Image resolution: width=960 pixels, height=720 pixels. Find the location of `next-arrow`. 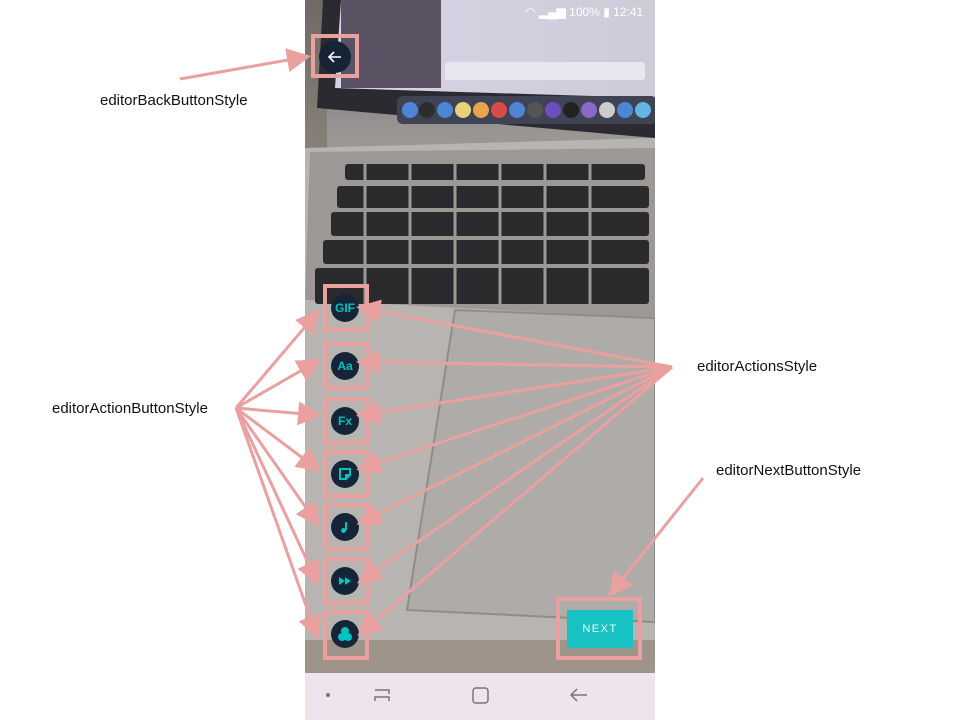

next-arrow is located at coordinates (656, 537).